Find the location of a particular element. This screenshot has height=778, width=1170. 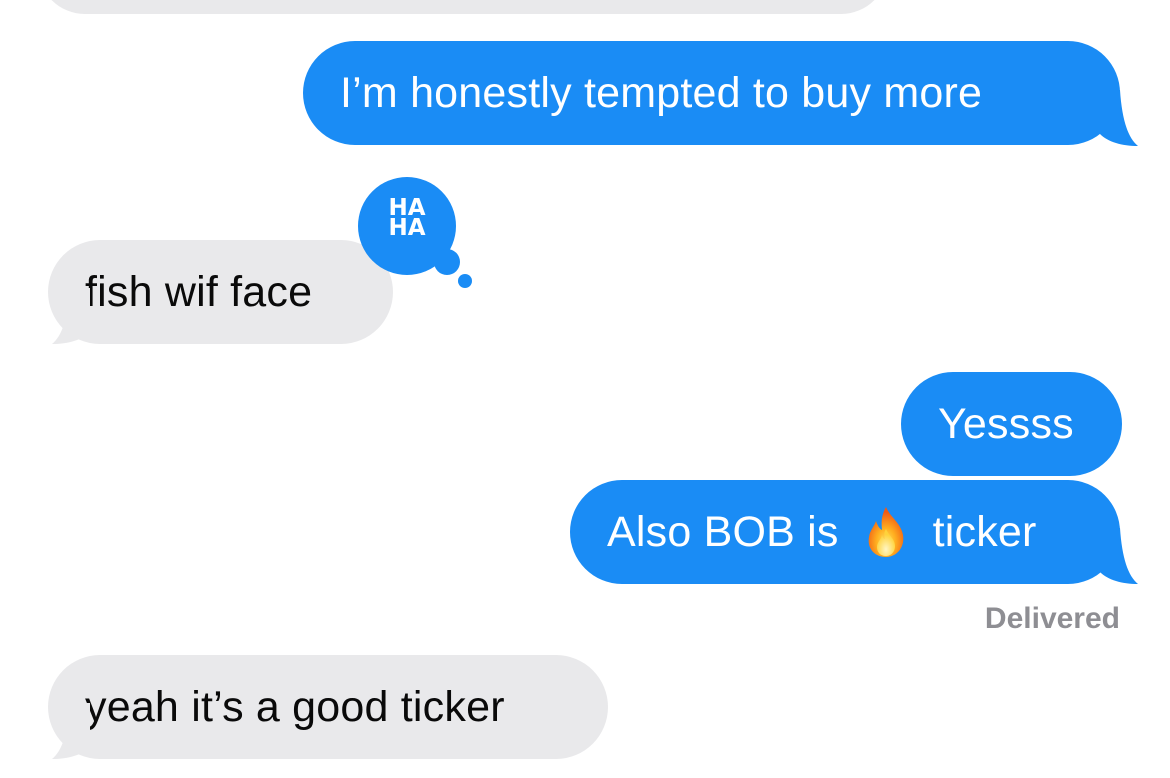

message-text: Also BOB is is located at coordinates (723, 531).